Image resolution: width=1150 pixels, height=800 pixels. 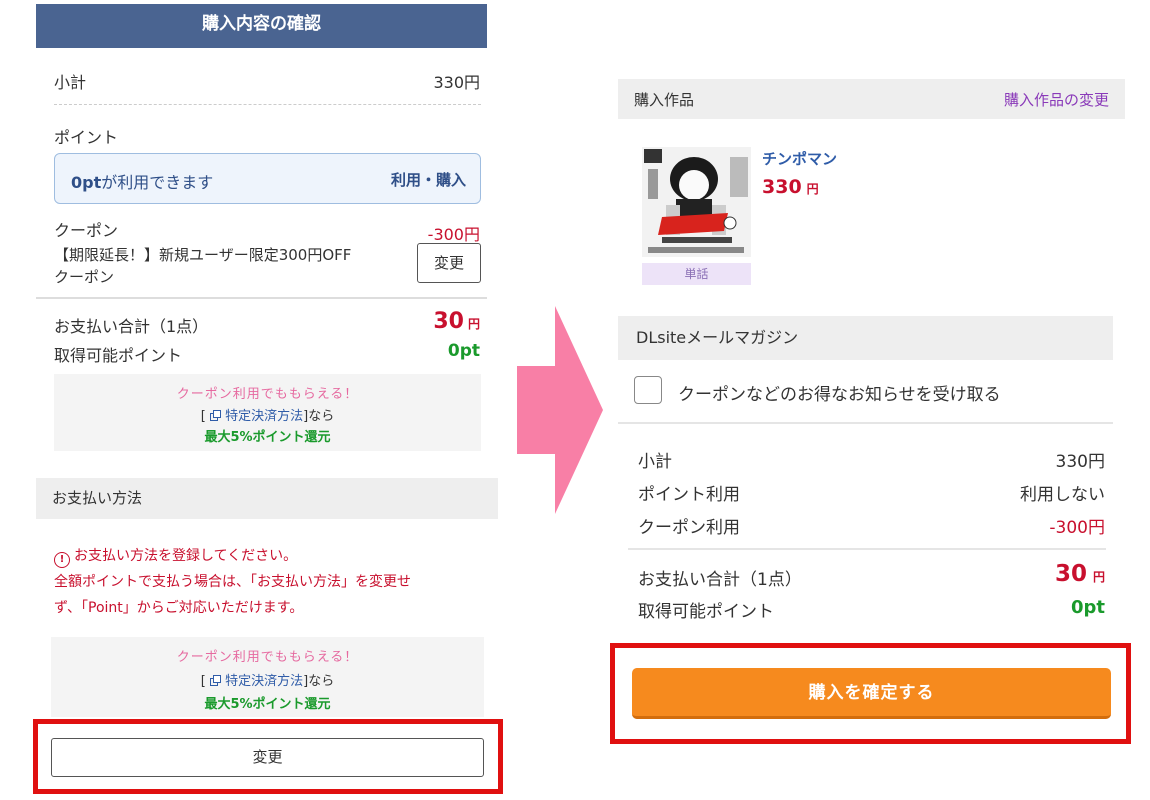 I want to click on summary-subtotal-value: 330円, so click(x=1080, y=462).